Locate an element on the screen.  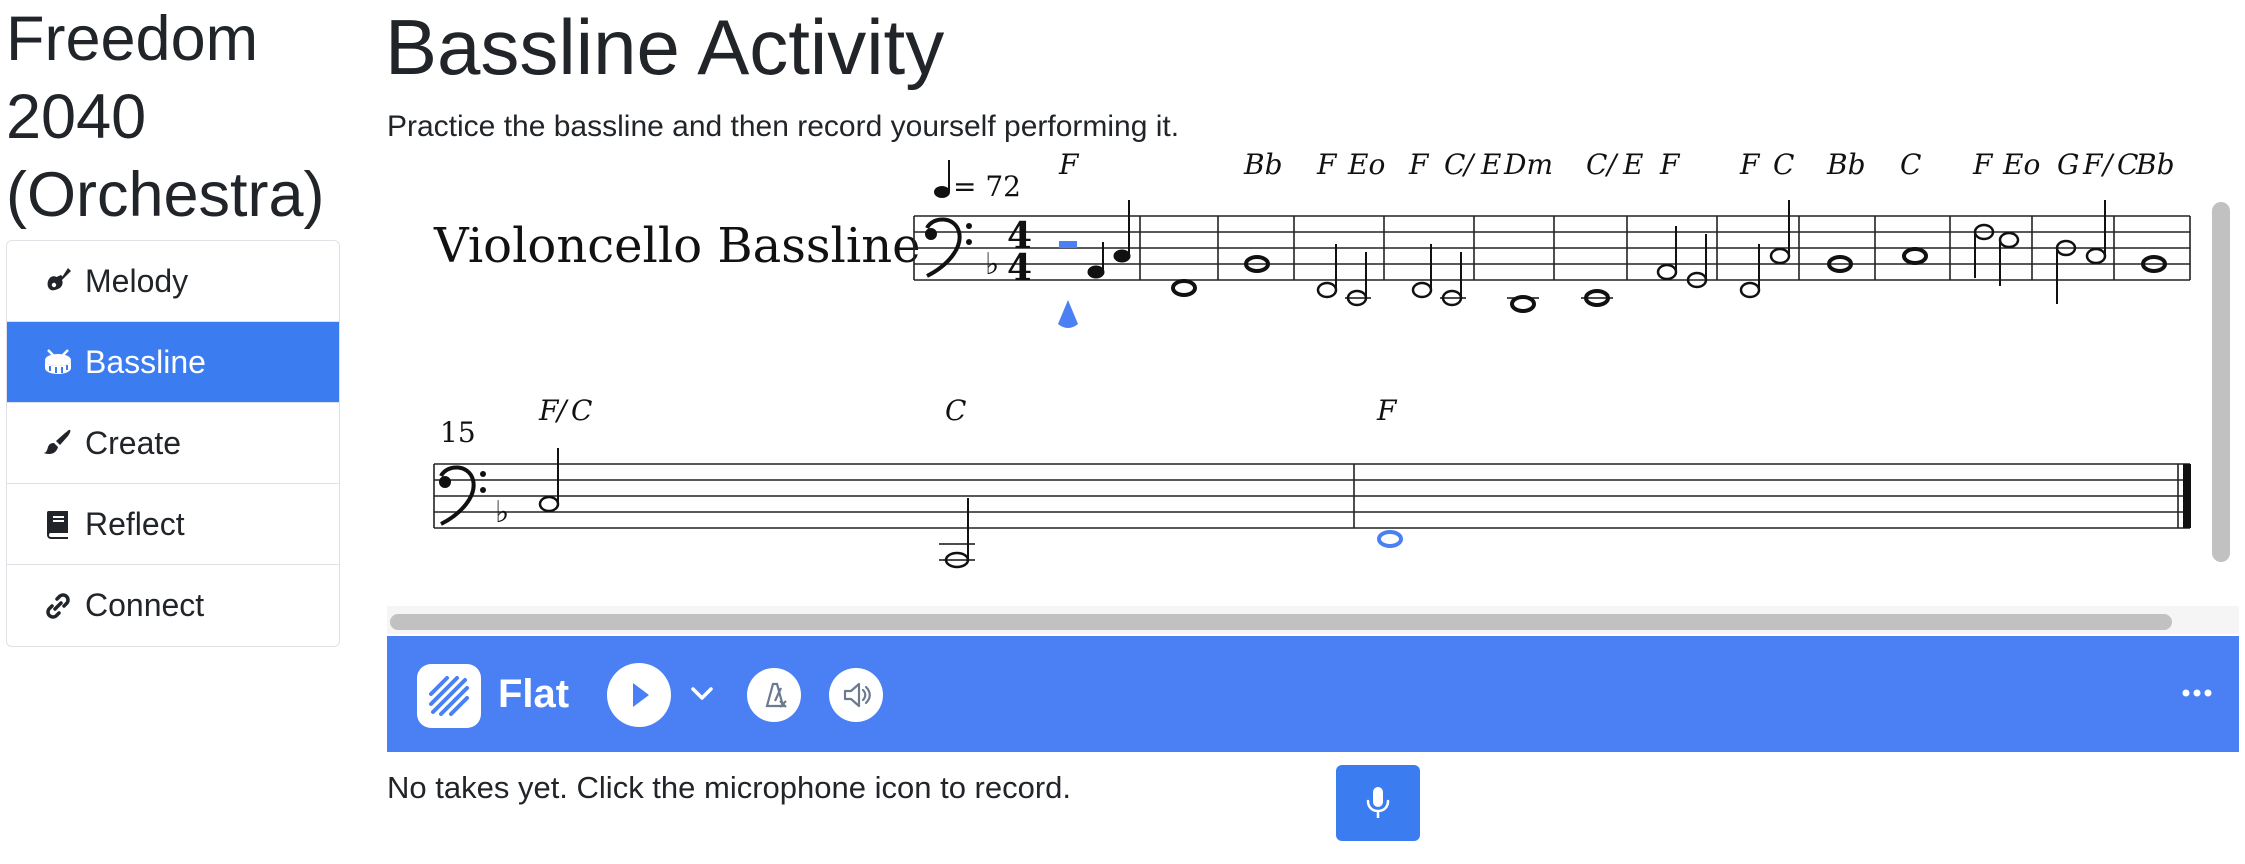
chord-symbols-2: F / C C F is located at coordinates (968, 410).